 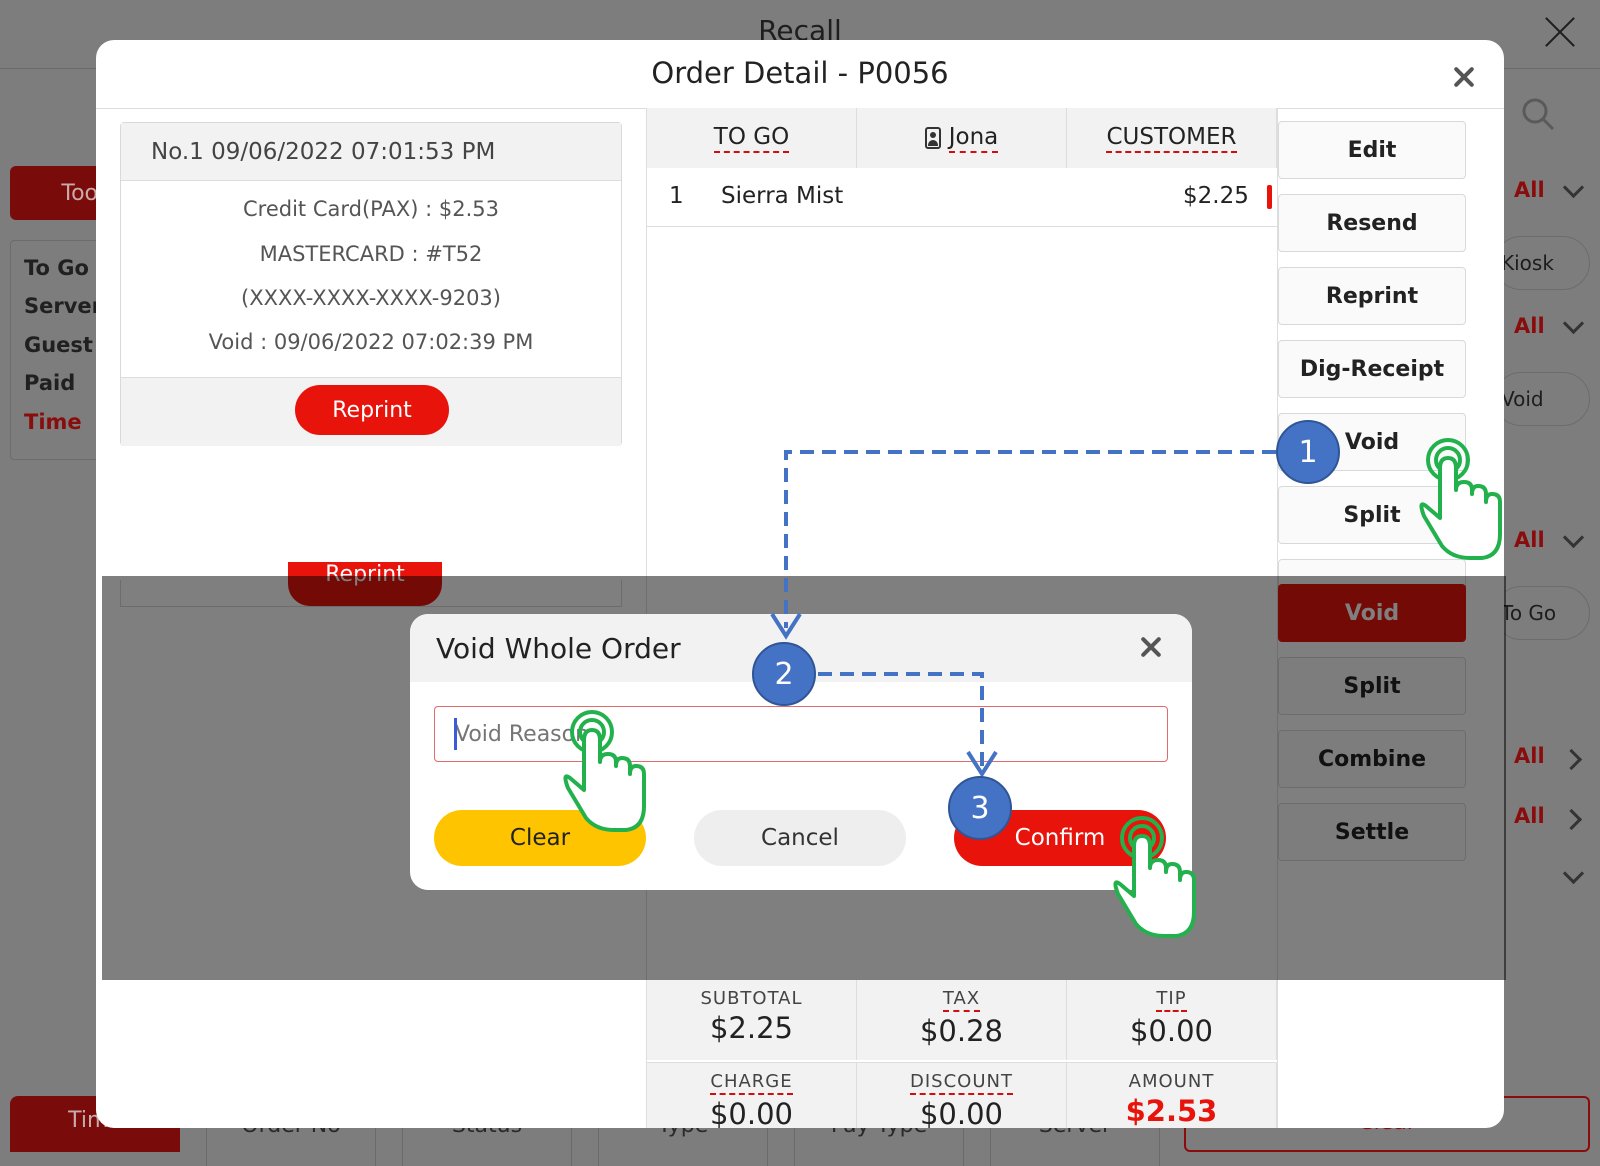 What do you see at coordinates (784, 674) in the screenshot?
I see `step-badge-2: 2` at bounding box center [784, 674].